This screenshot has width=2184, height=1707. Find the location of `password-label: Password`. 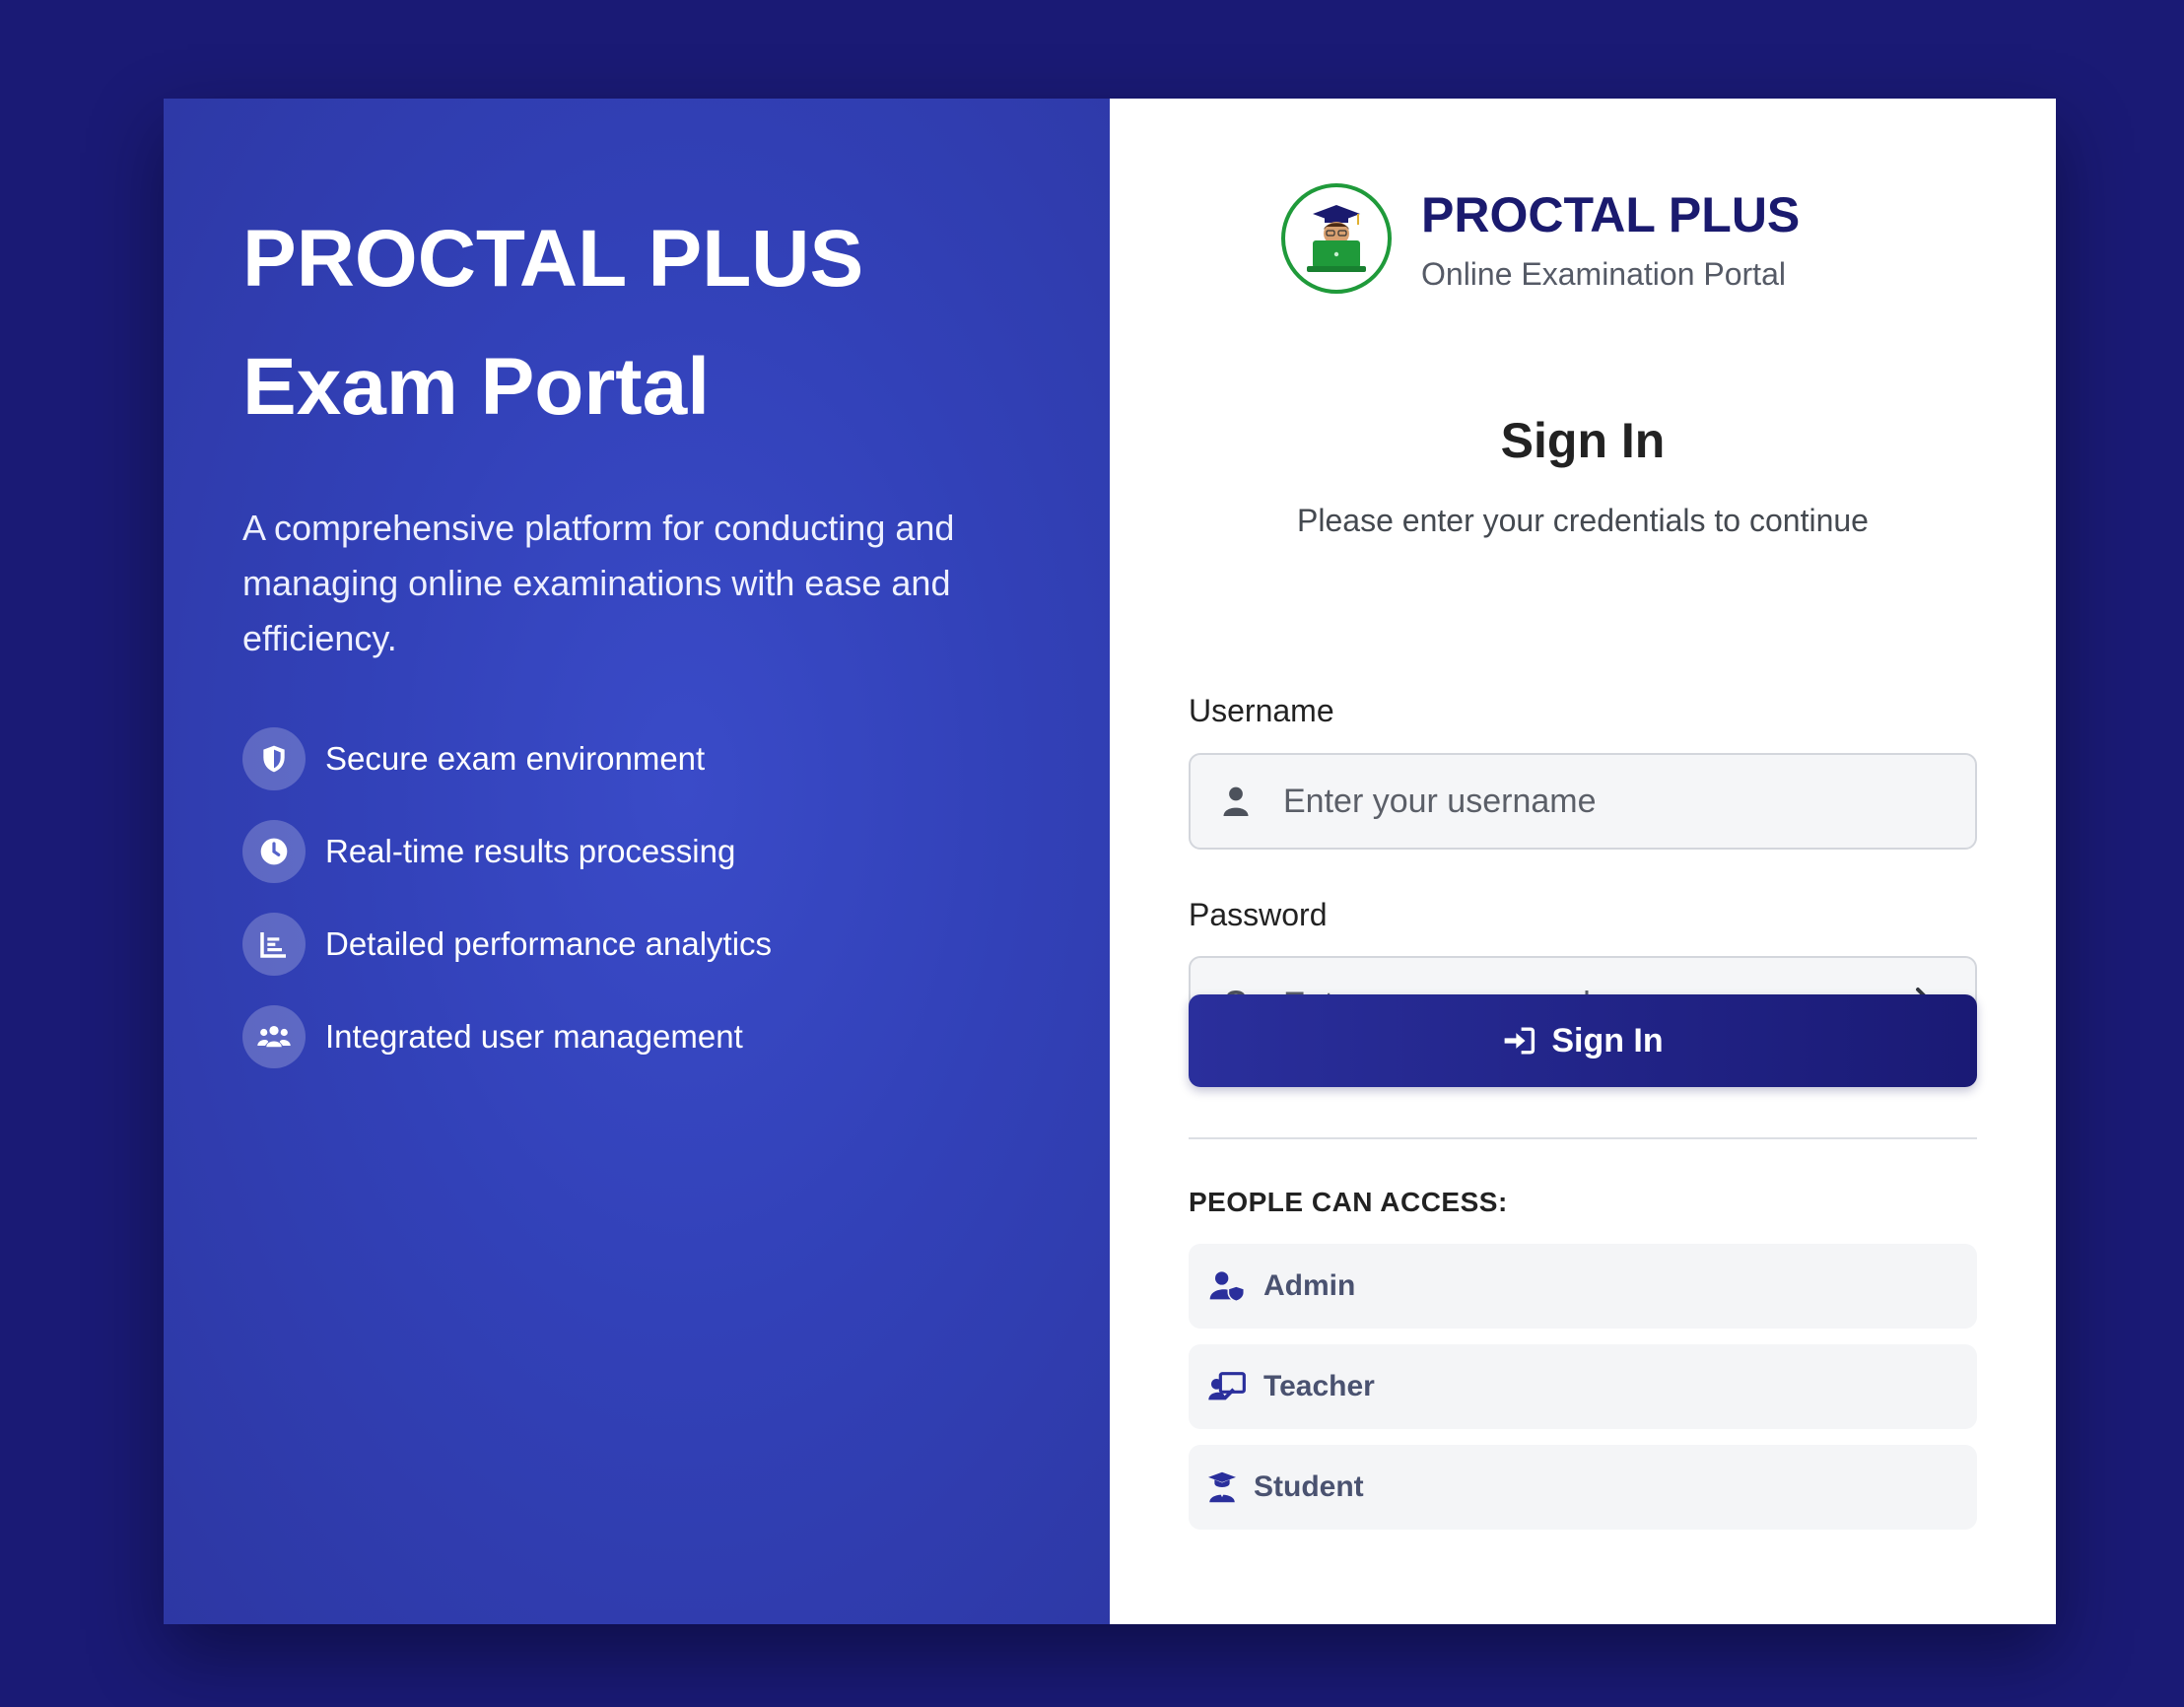

password-label: Password is located at coordinates (1258, 914).